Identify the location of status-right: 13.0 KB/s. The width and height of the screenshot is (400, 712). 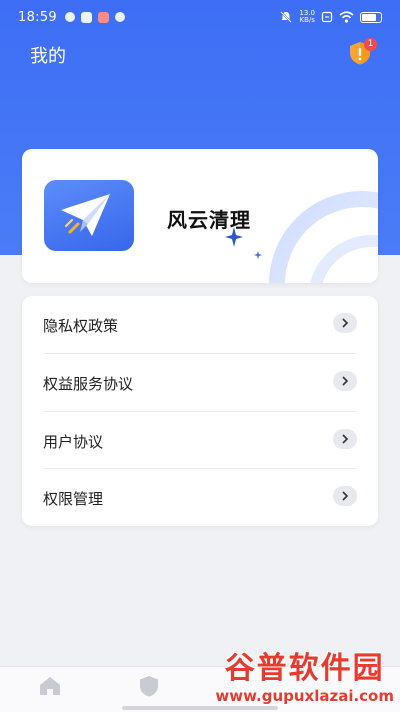
(330, 17).